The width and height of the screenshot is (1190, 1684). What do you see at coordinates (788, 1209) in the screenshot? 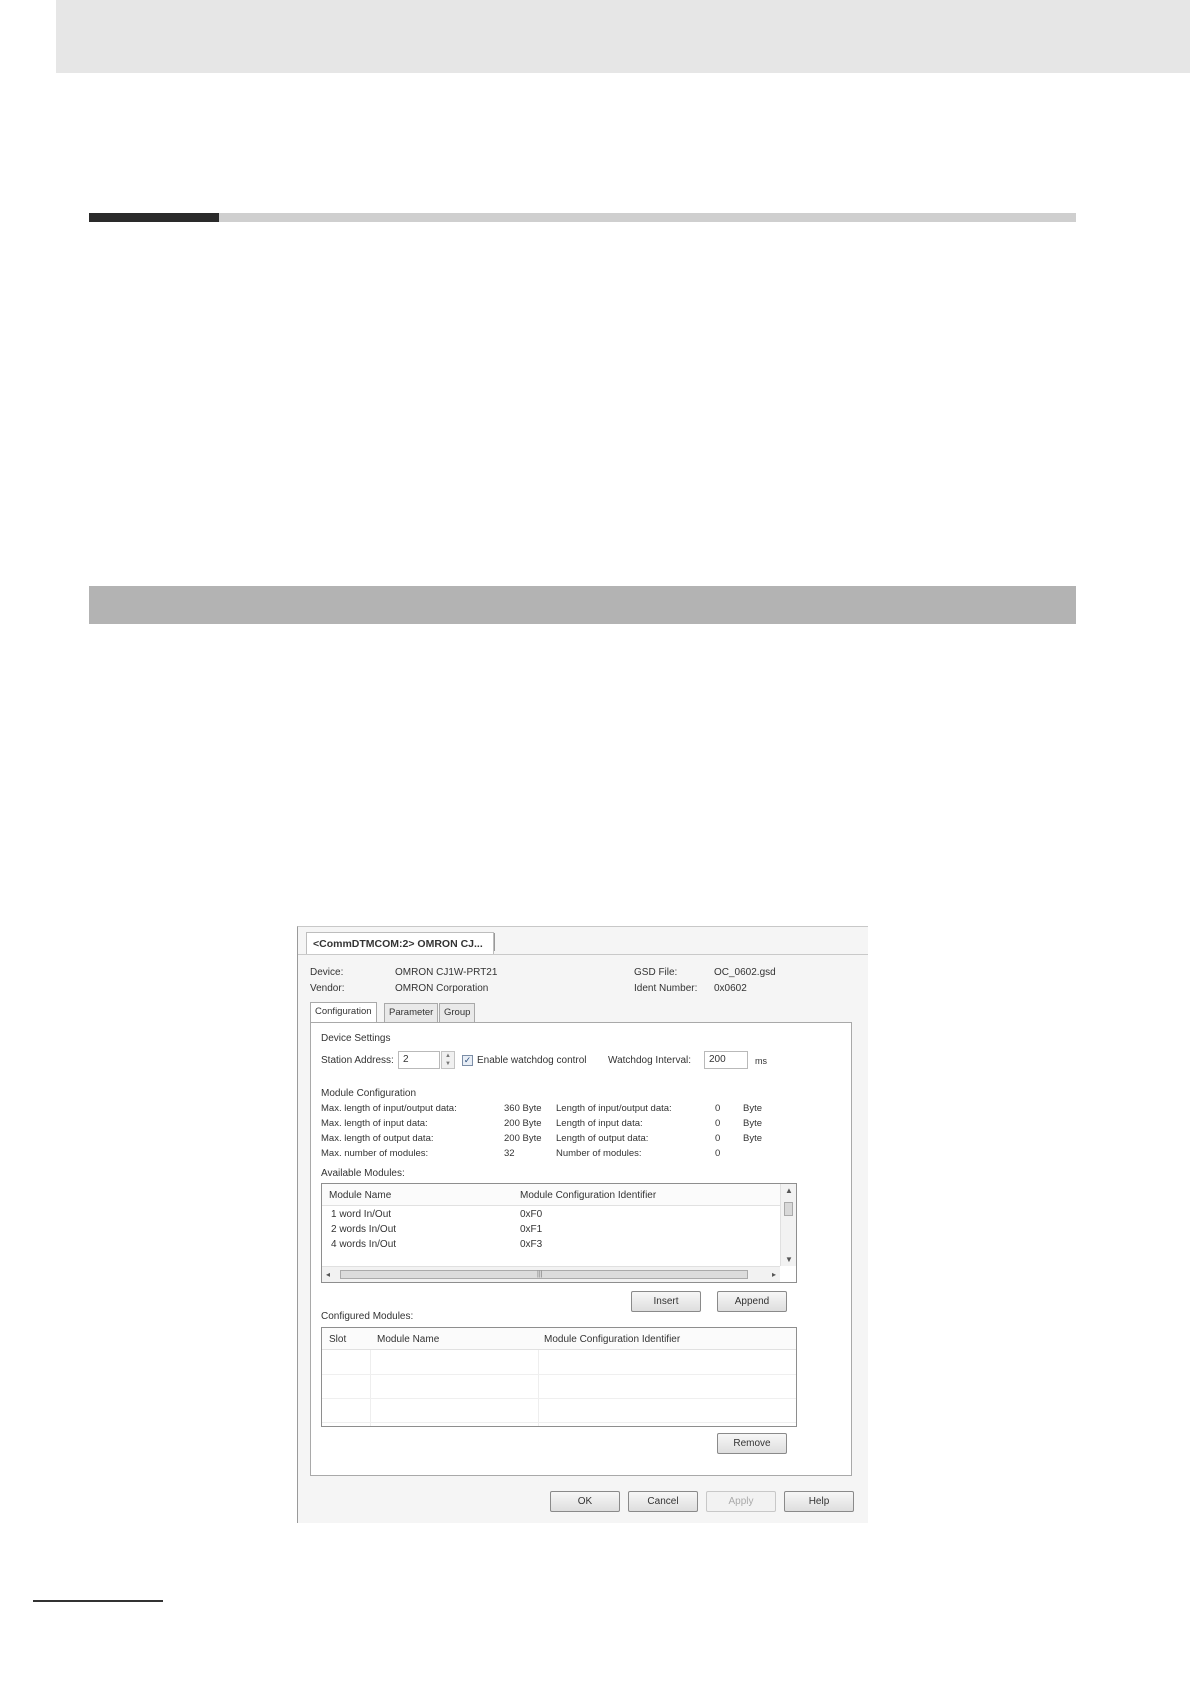
I see `vscroll-thumb` at bounding box center [788, 1209].